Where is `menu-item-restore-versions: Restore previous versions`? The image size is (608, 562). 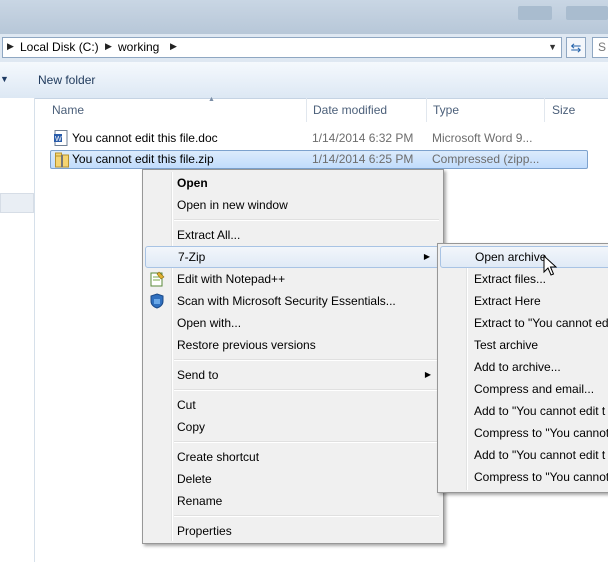
menu-item-restore-versions: Restore previous versions is located at coordinates (293, 345).